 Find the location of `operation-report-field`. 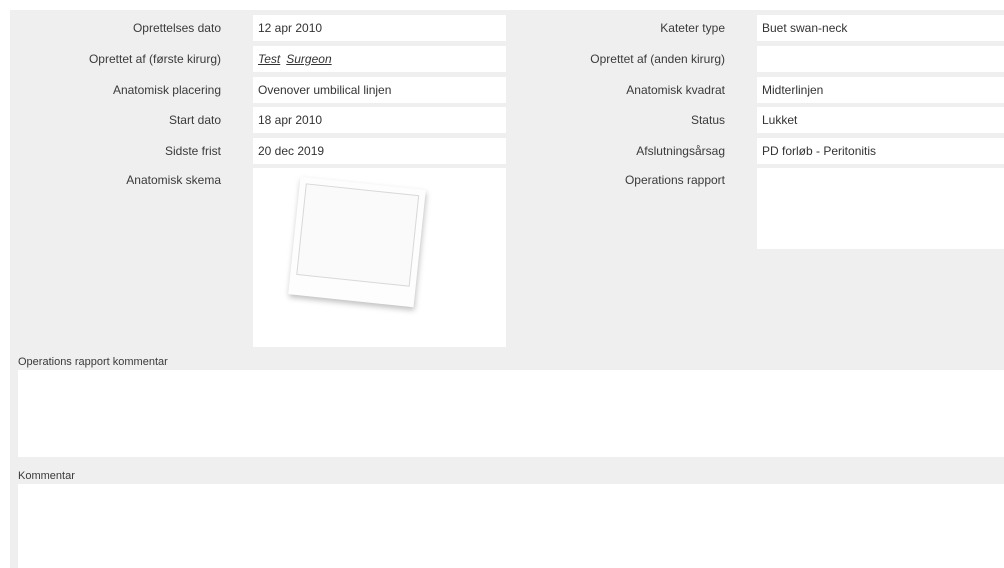

operation-report-field is located at coordinates (880, 208).